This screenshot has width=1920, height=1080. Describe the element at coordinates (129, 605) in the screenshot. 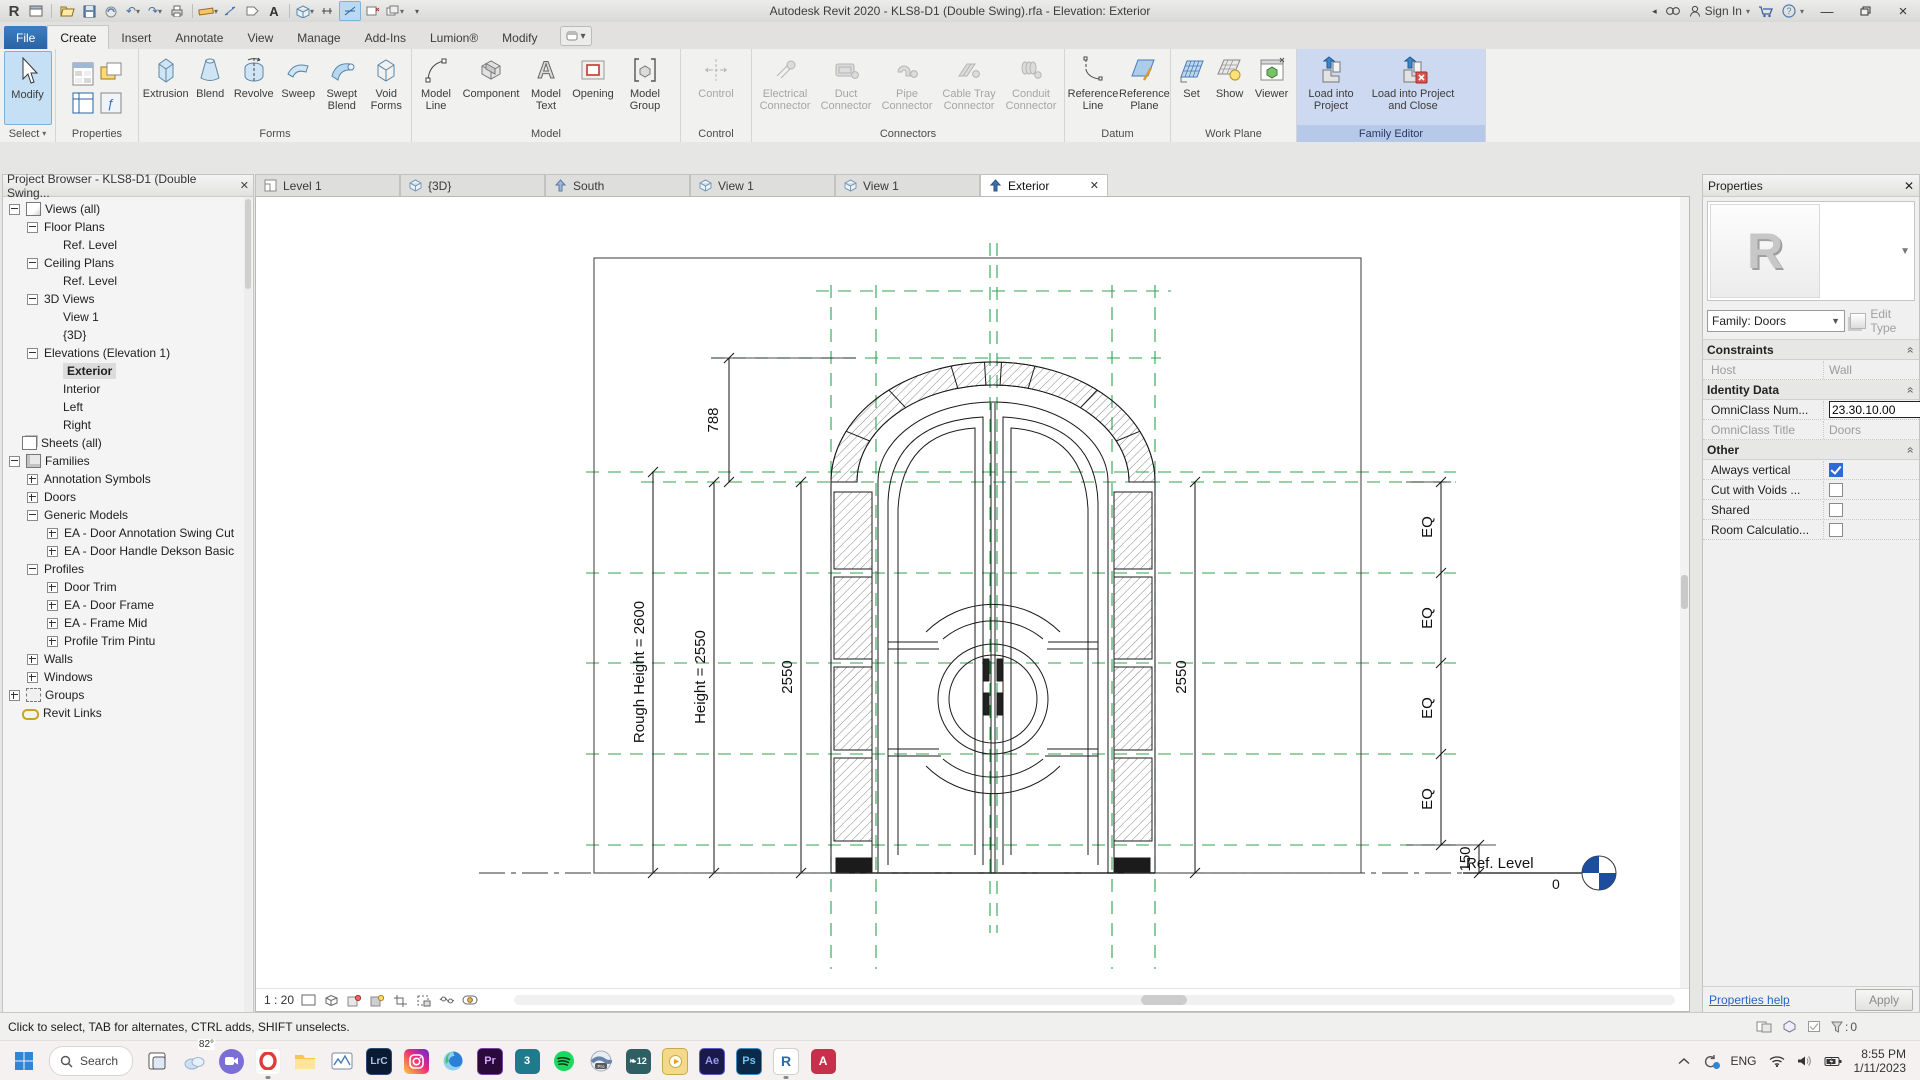

I see `tree-item-door-frame: EA - Door Frame` at that location.